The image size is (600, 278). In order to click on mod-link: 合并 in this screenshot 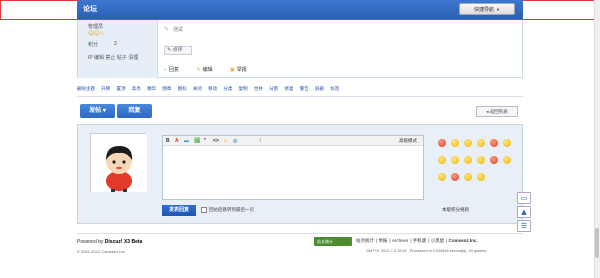, I will do `click(258, 88)`.